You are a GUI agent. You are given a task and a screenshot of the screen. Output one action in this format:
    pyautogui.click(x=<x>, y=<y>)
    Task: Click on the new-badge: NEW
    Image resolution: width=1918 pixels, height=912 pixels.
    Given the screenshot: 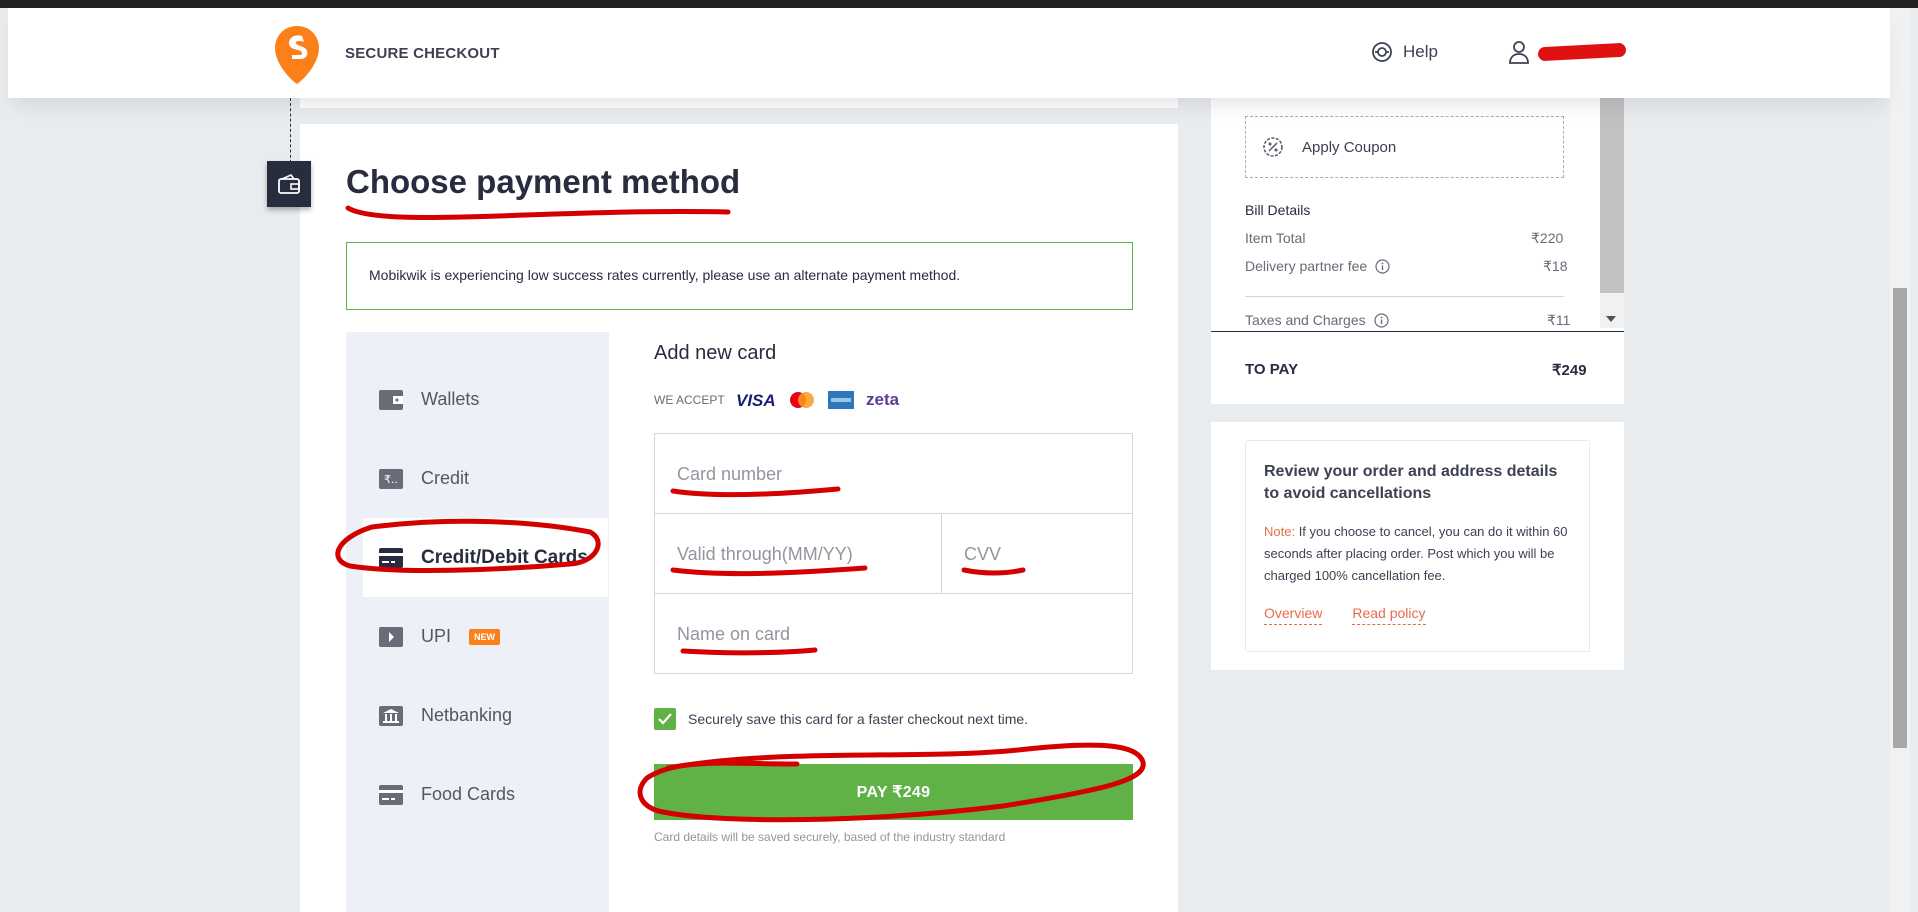 What is the action you would take?
    pyautogui.click(x=485, y=636)
    